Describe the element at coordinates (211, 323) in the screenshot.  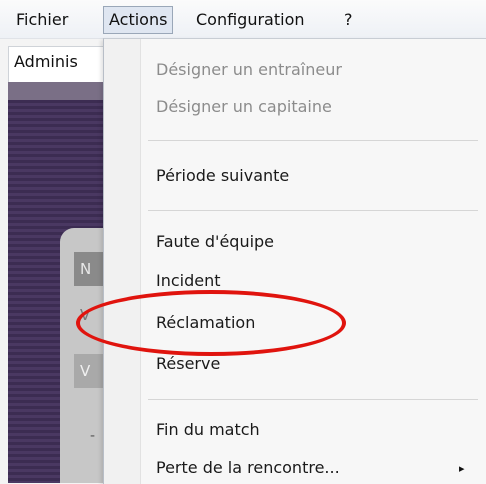
I see `reclamation-highlight-ellipse` at that location.